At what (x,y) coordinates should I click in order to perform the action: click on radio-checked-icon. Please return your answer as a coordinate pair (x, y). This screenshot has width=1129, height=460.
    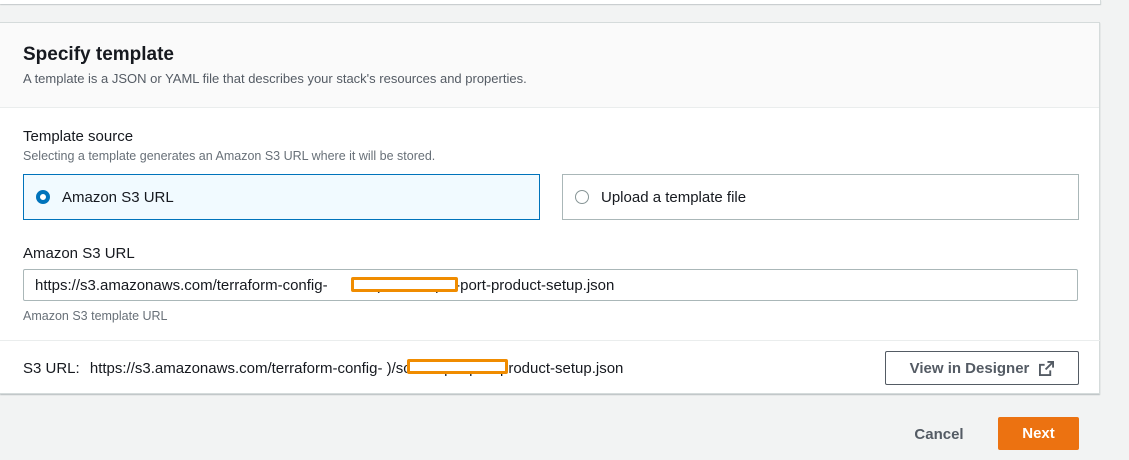
    Looking at the image, I should click on (43, 197).